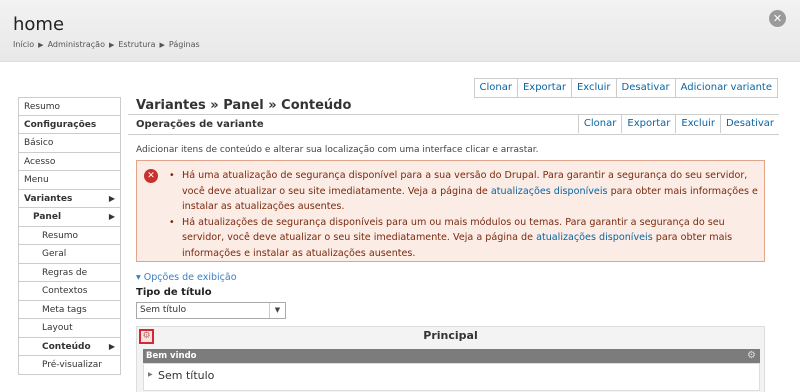 The height and width of the screenshot is (392, 800). Describe the element at coordinates (450, 335) in the screenshot. I see `region-title: Principal` at that location.